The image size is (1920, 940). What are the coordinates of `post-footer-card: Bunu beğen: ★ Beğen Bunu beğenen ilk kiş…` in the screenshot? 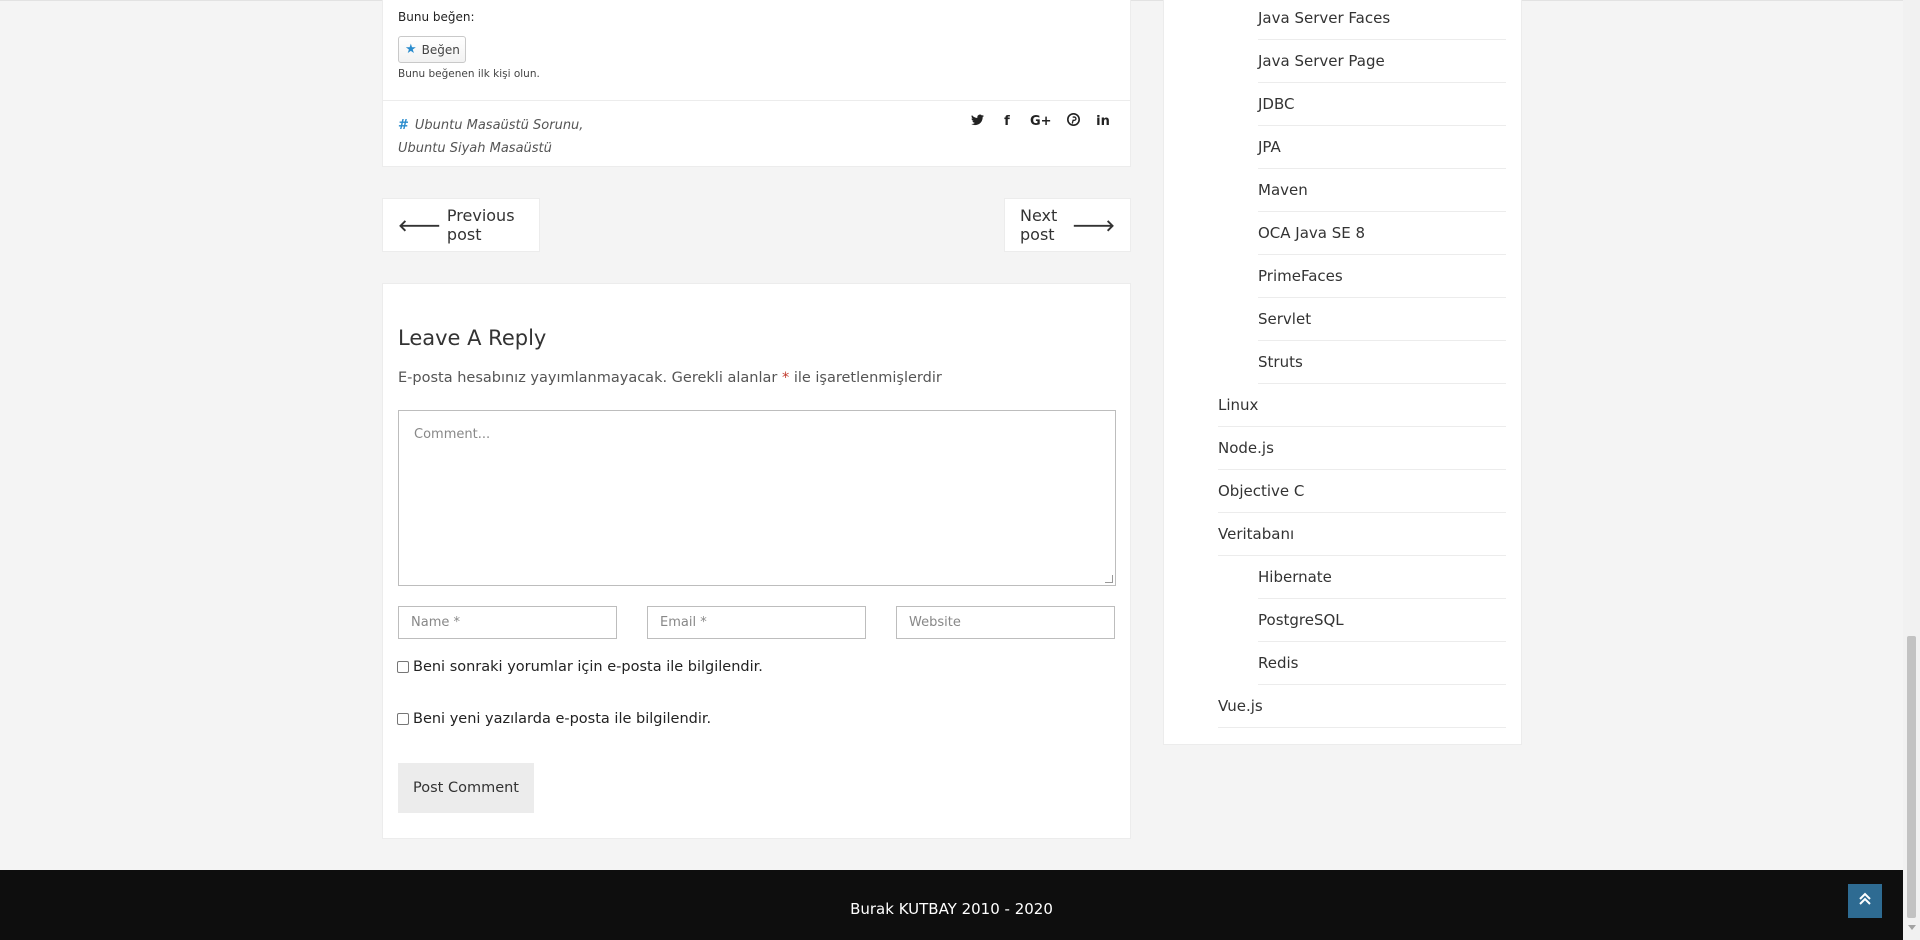 It's located at (756, 83).